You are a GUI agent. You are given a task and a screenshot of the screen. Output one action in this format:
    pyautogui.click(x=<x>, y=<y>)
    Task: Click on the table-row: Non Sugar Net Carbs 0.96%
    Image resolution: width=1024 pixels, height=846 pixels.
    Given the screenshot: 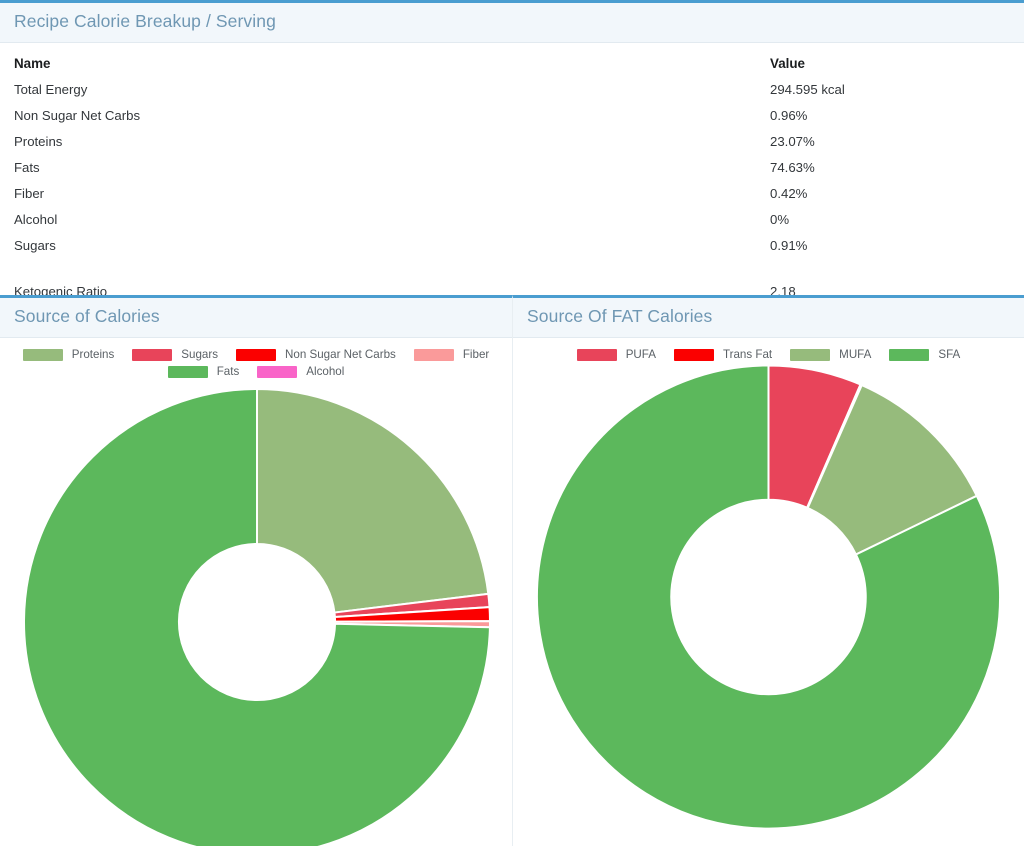 What is the action you would take?
    pyautogui.click(x=512, y=116)
    